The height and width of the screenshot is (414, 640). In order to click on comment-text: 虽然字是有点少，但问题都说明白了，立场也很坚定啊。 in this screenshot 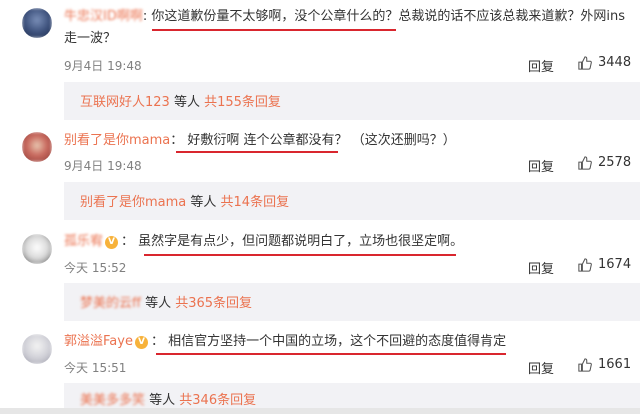, I will do `click(301, 241)`.